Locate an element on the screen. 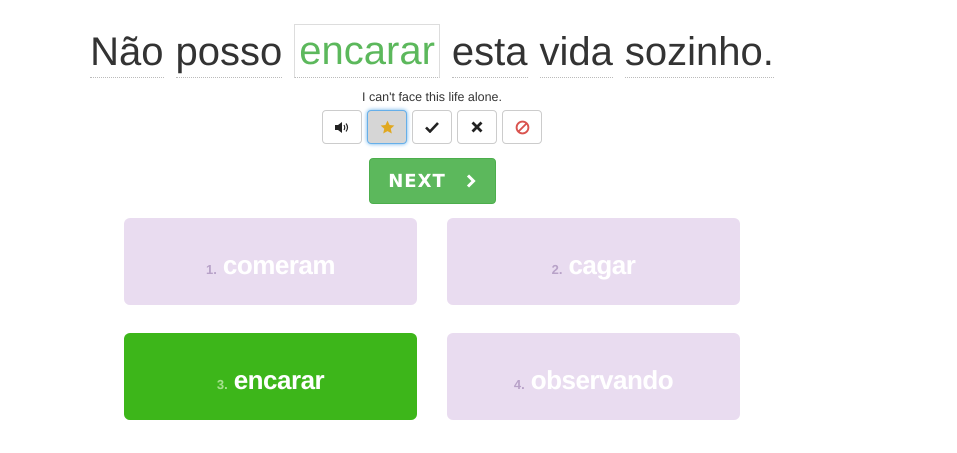 The image size is (957, 453). speaker-button is located at coordinates (342, 127).